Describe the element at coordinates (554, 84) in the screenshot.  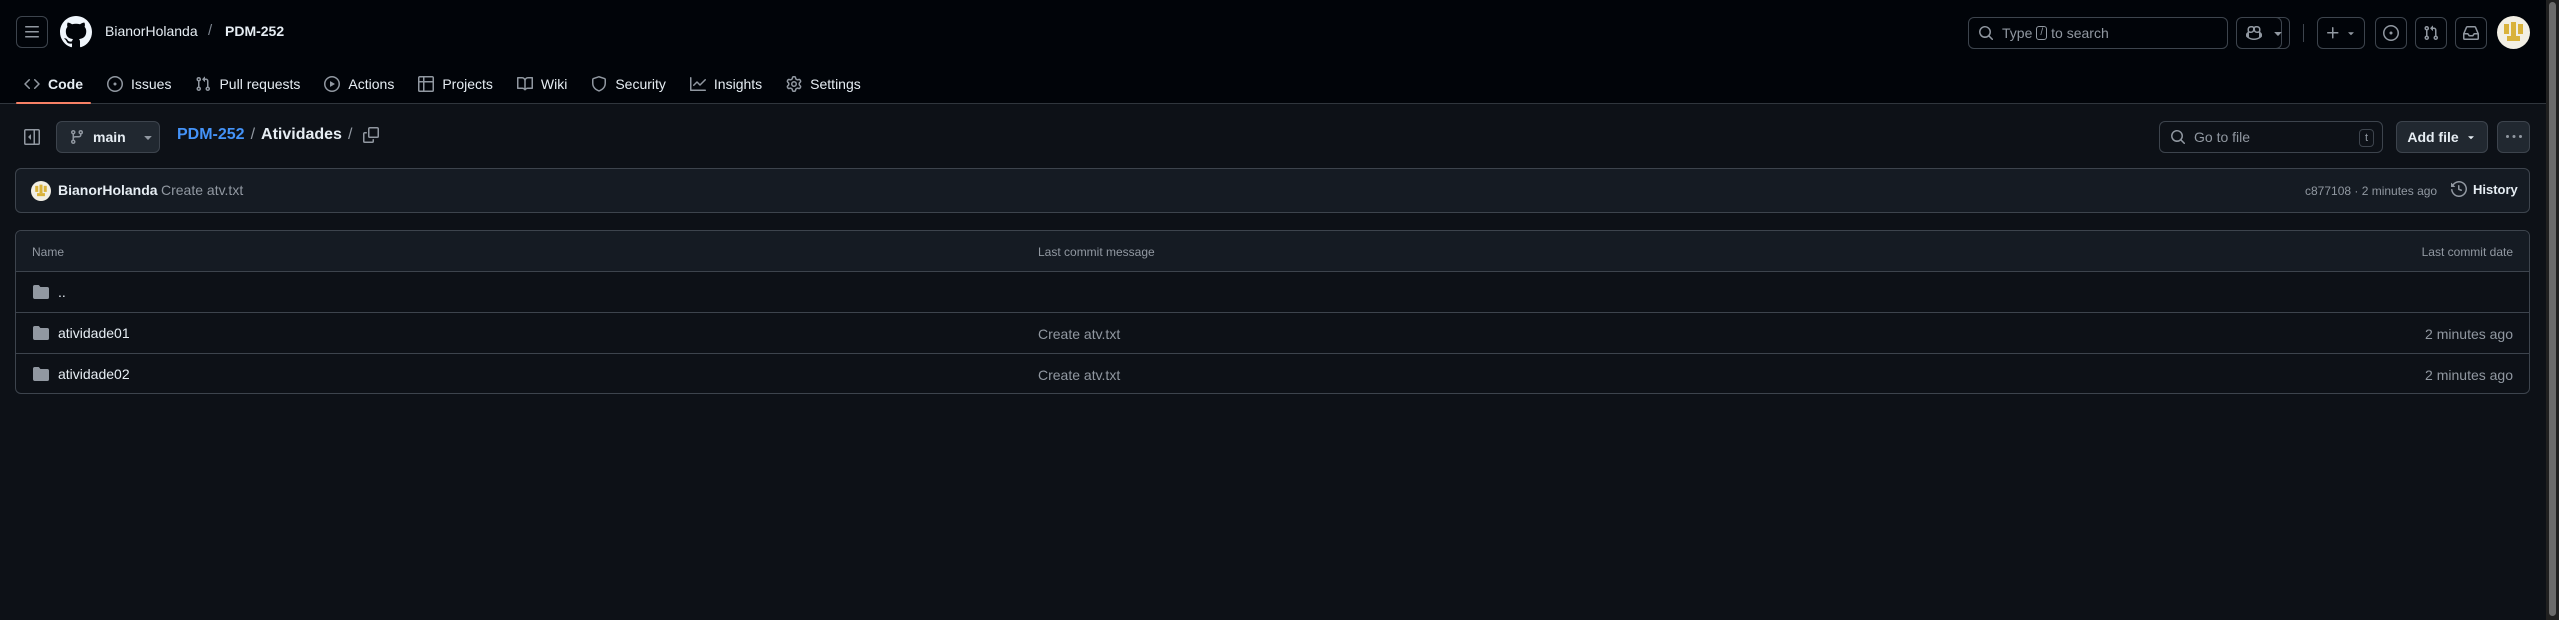
I see `tab-label: Wiki` at that location.